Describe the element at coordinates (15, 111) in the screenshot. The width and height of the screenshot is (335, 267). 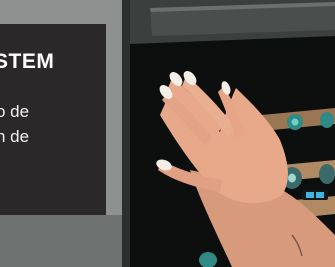
I see `caption-line: o de` at that location.